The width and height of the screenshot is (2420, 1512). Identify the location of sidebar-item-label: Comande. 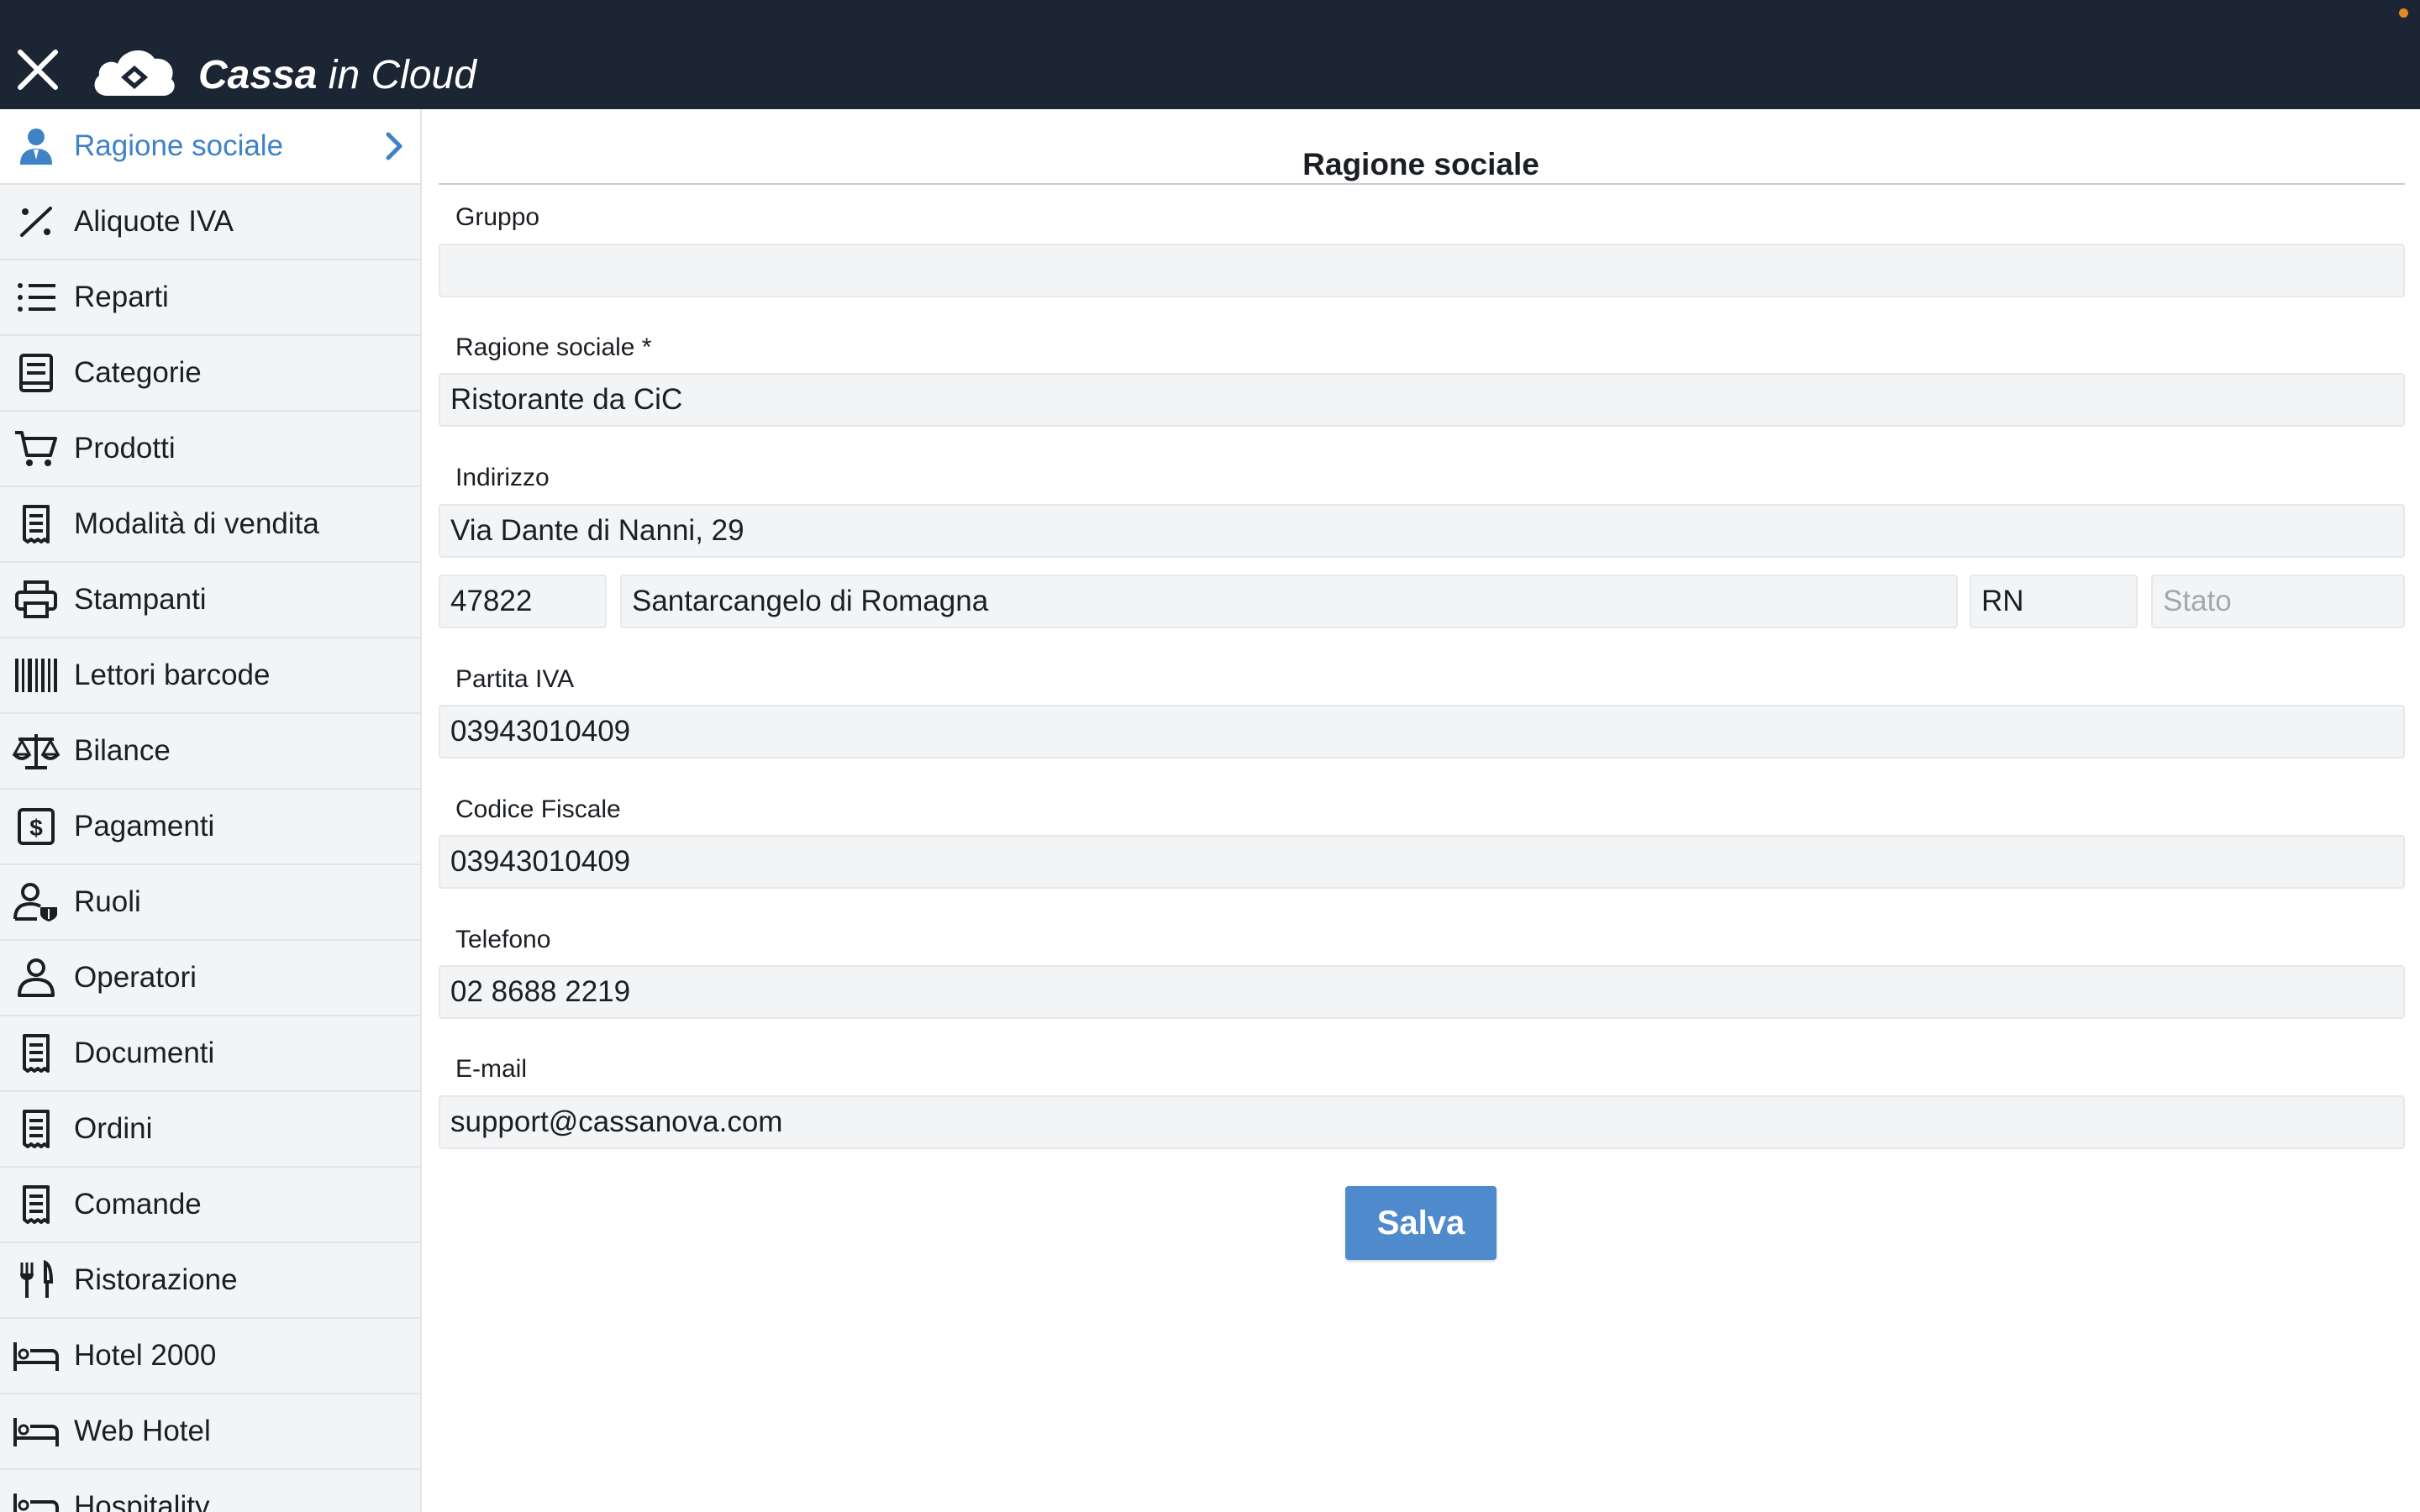
(138, 1204).